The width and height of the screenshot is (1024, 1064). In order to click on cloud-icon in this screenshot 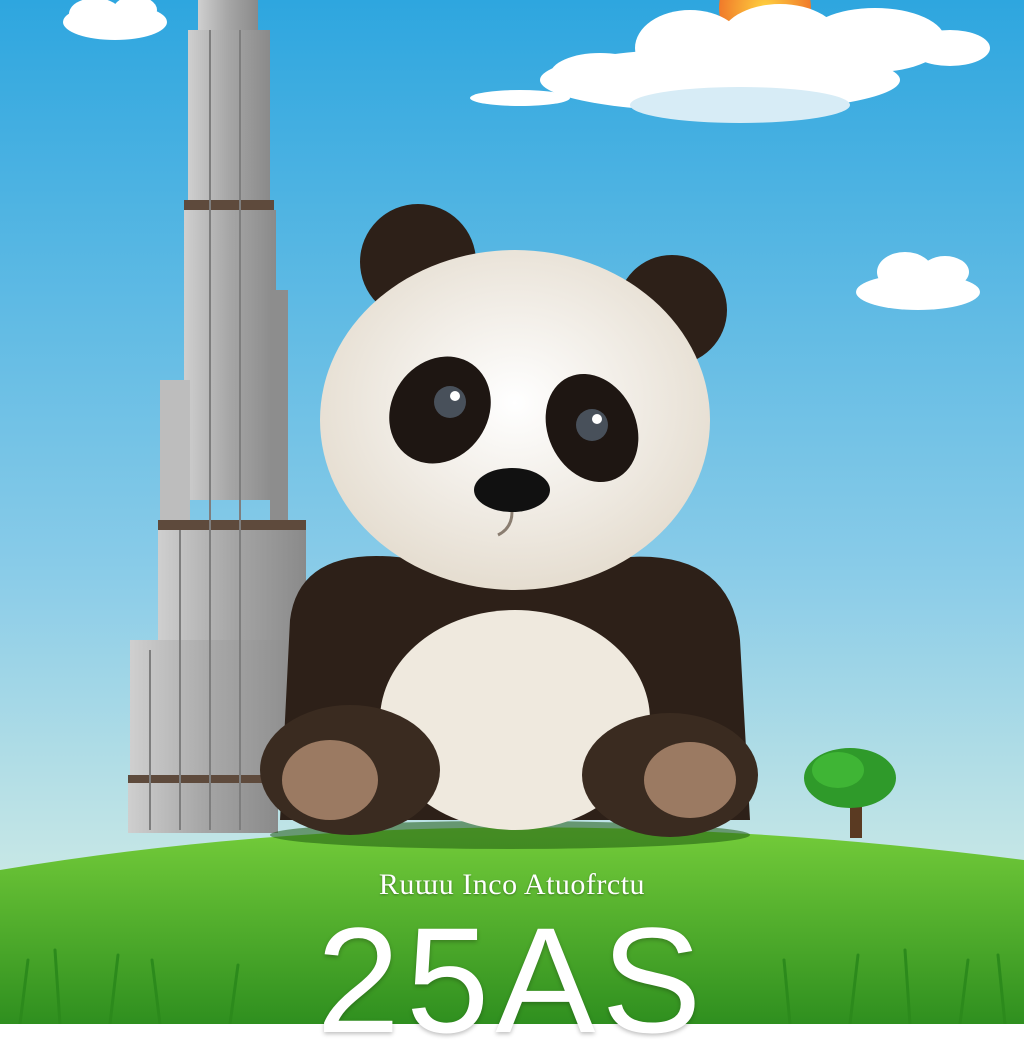, I will do `click(115, 20)`.